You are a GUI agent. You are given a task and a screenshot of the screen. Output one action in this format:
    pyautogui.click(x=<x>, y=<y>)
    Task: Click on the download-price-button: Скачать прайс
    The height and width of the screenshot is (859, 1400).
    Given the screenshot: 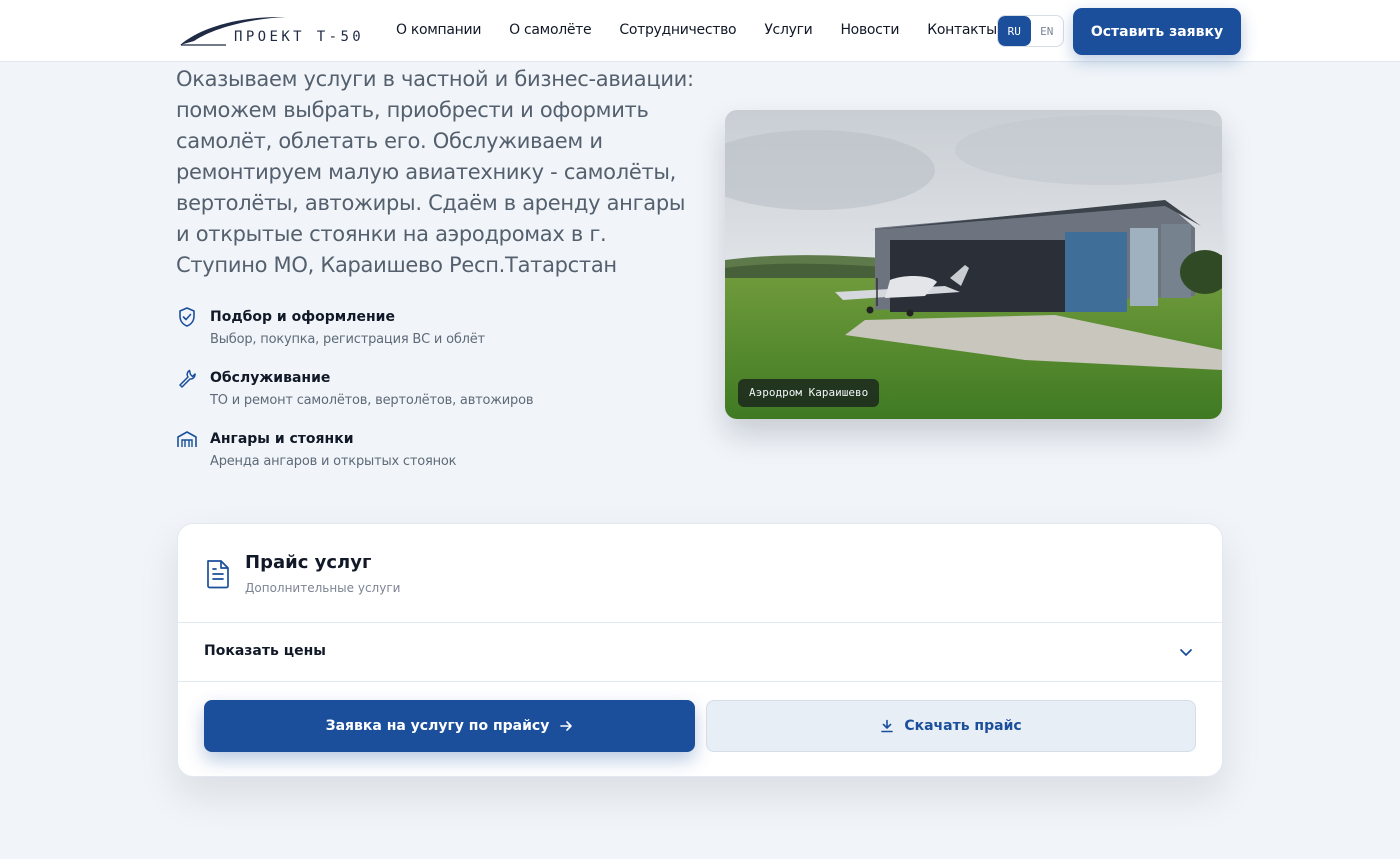 What is the action you would take?
    pyautogui.click(x=951, y=726)
    